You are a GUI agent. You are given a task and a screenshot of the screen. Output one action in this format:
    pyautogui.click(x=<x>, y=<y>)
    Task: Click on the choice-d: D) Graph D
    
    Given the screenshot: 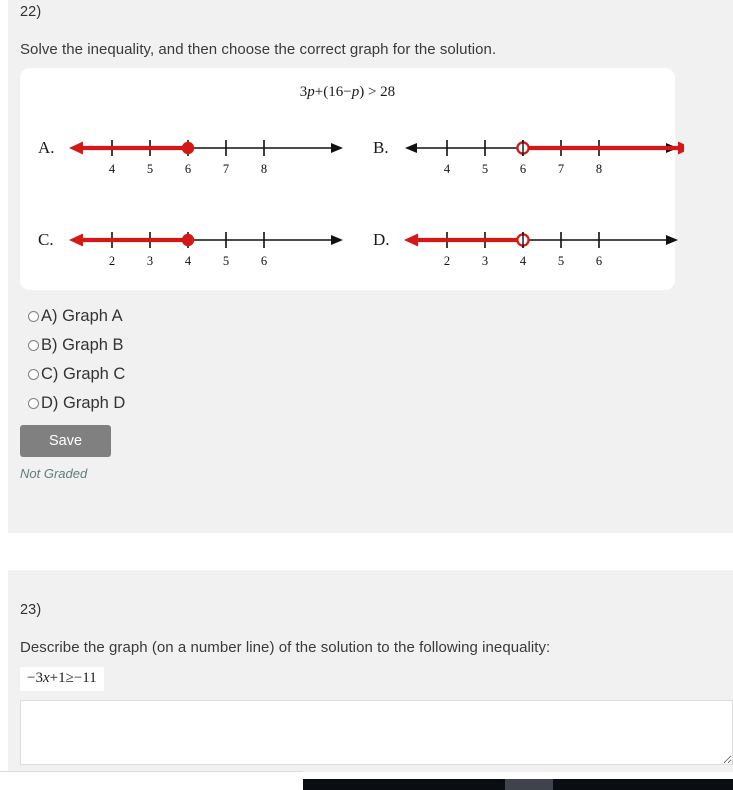 What is the action you would take?
    pyautogui.click(x=76, y=403)
    